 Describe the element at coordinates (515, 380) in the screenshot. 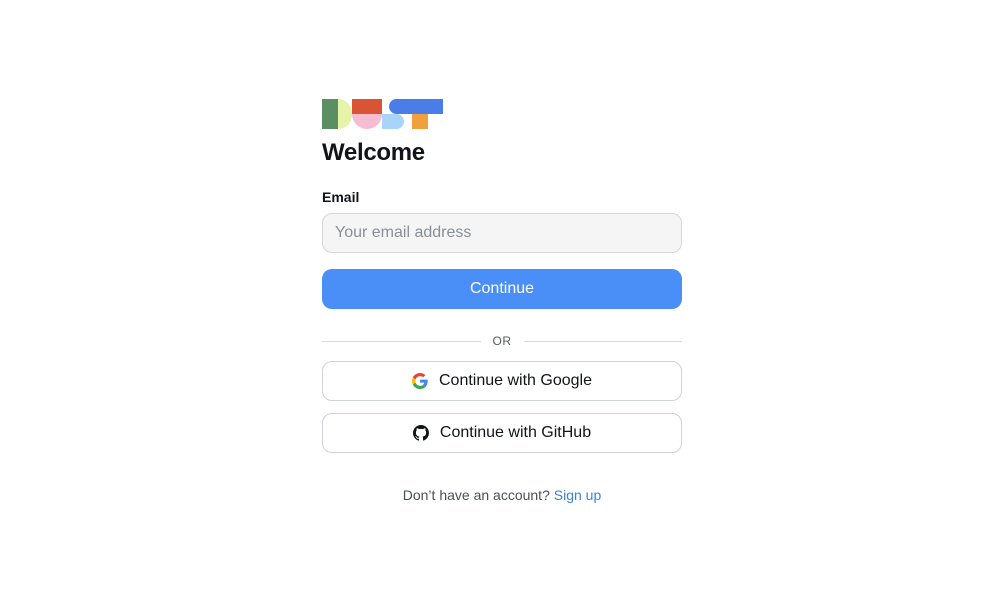

I see `google-button-label: Continue with Google` at that location.